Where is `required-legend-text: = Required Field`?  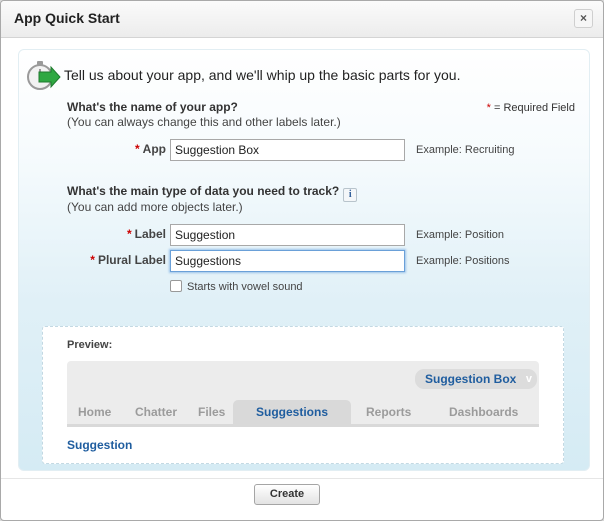 required-legend-text: = Required Field is located at coordinates (534, 108).